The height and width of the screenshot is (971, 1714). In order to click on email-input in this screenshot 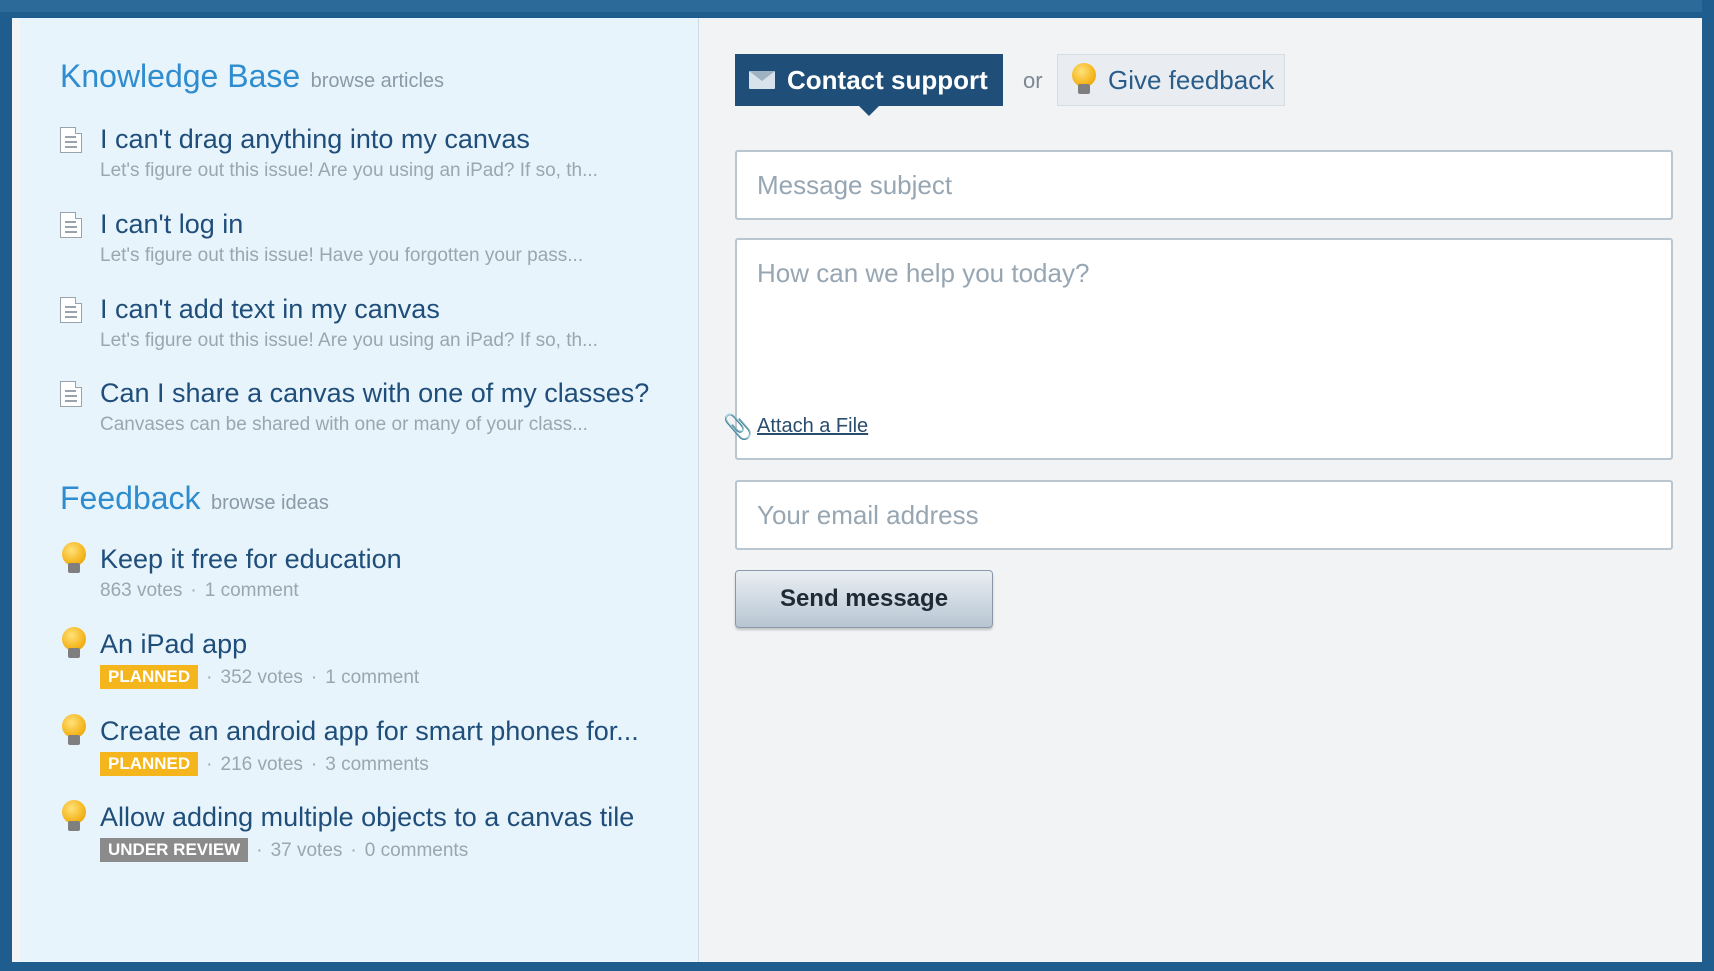, I will do `click(1204, 515)`.